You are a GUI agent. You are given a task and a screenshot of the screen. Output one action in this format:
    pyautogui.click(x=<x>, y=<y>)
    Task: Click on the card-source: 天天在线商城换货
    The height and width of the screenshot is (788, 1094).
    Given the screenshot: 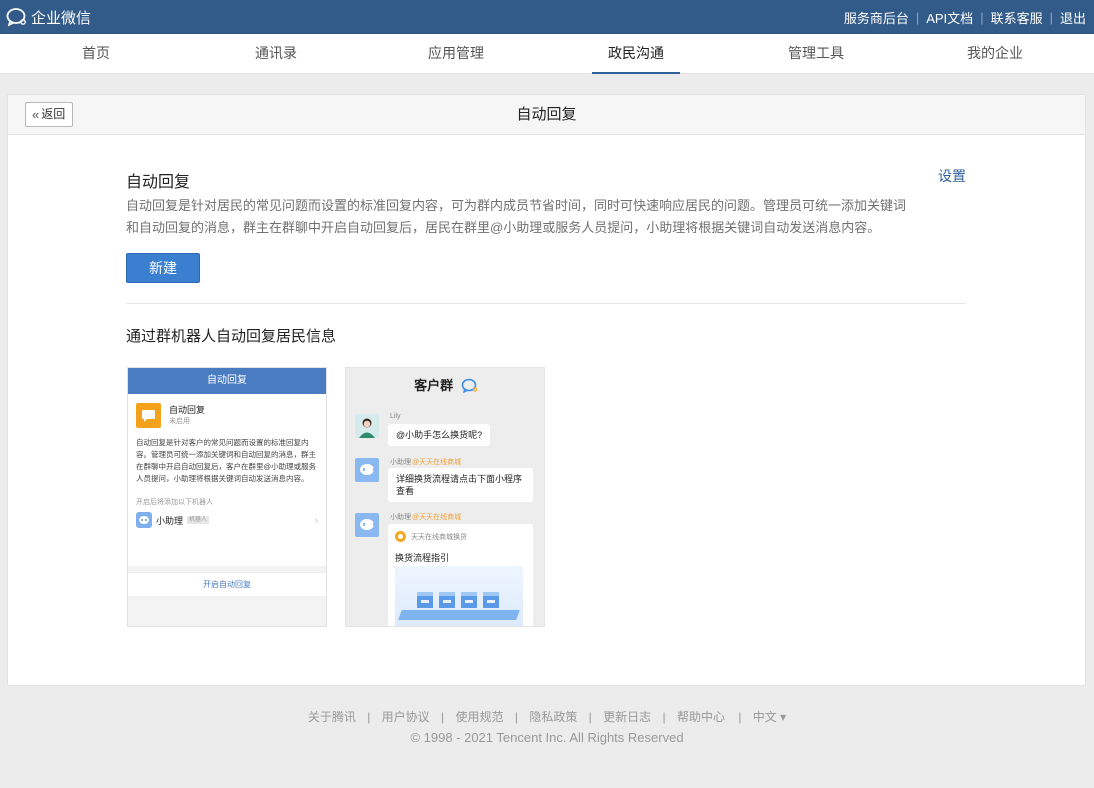 What is the action you would take?
    pyautogui.click(x=431, y=536)
    